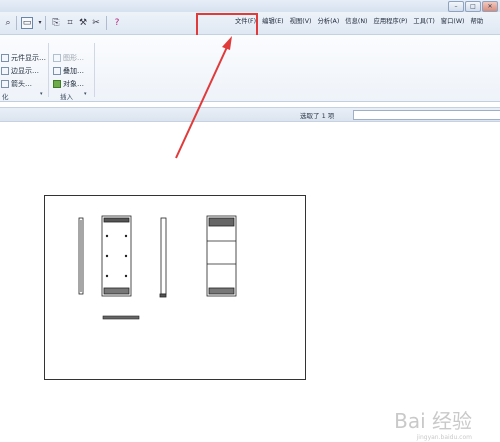 The image size is (500, 442). What do you see at coordinates (116, 256) in the screenshot?
I see `front-view` at bounding box center [116, 256].